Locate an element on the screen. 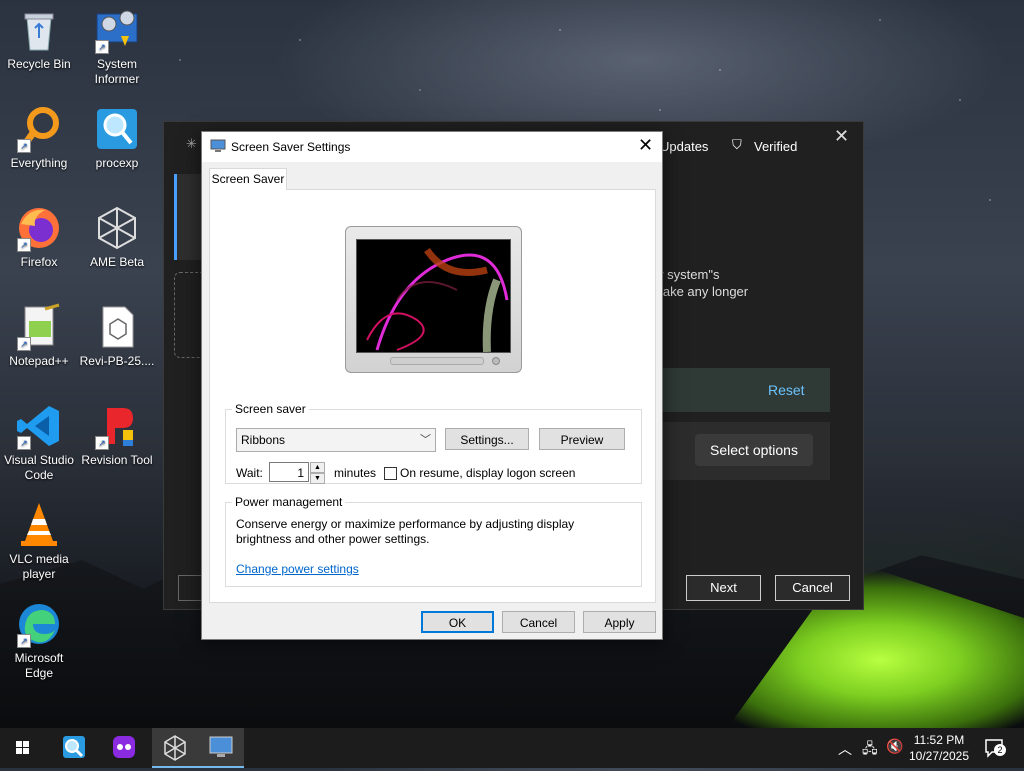 Image resolution: width=1024 pixels, height=771 pixels. revision-tool-icon: ↗ is located at coordinates (117, 426).